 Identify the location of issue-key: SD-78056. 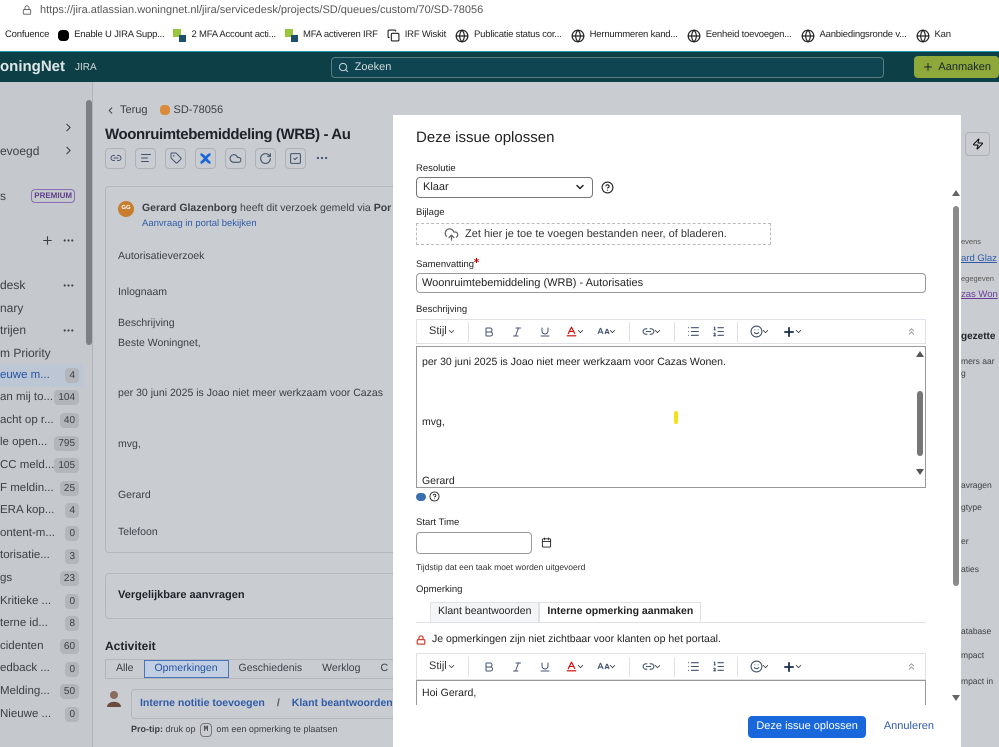
(199, 110).